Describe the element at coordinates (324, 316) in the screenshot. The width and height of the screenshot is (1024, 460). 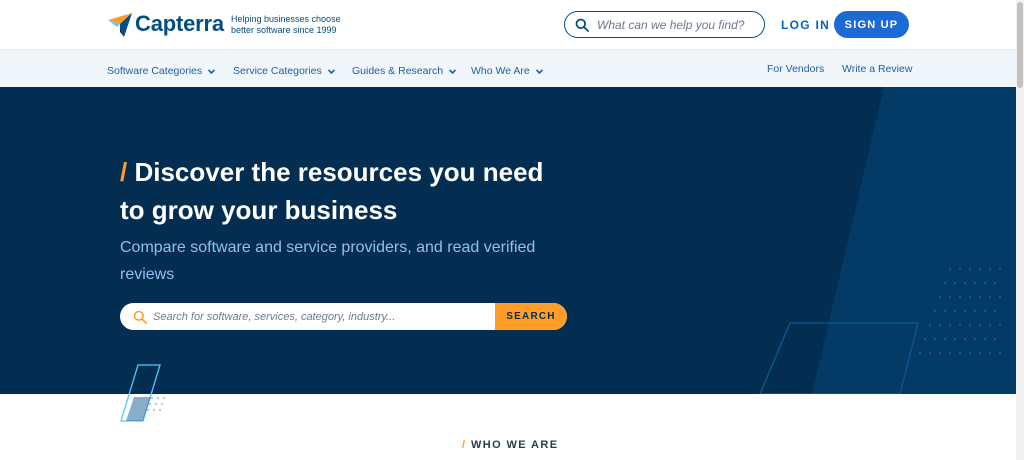
I see `hero-search-input` at that location.